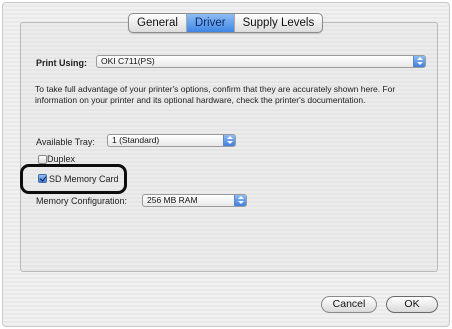  What do you see at coordinates (65, 142) in the screenshot?
I see `available-tray-label: Available Tray:` at bounding box center [65, 142].